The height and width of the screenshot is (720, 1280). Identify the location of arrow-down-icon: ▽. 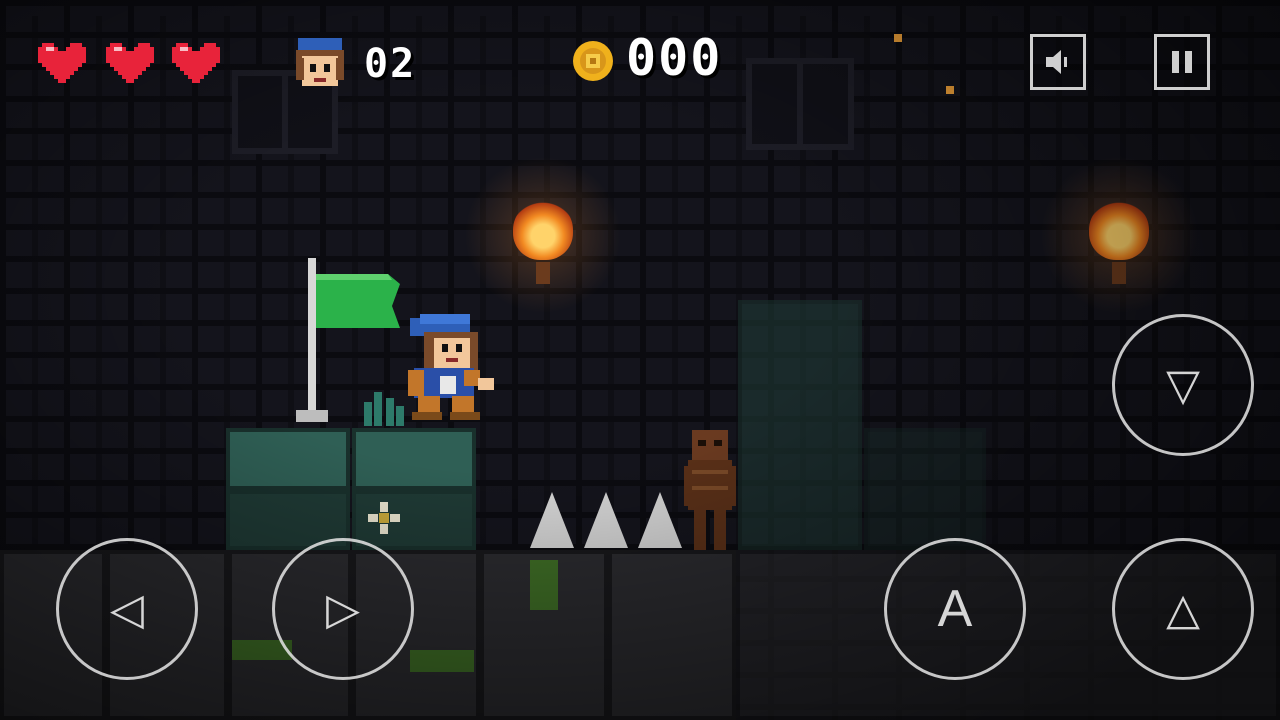
(1183, 385).